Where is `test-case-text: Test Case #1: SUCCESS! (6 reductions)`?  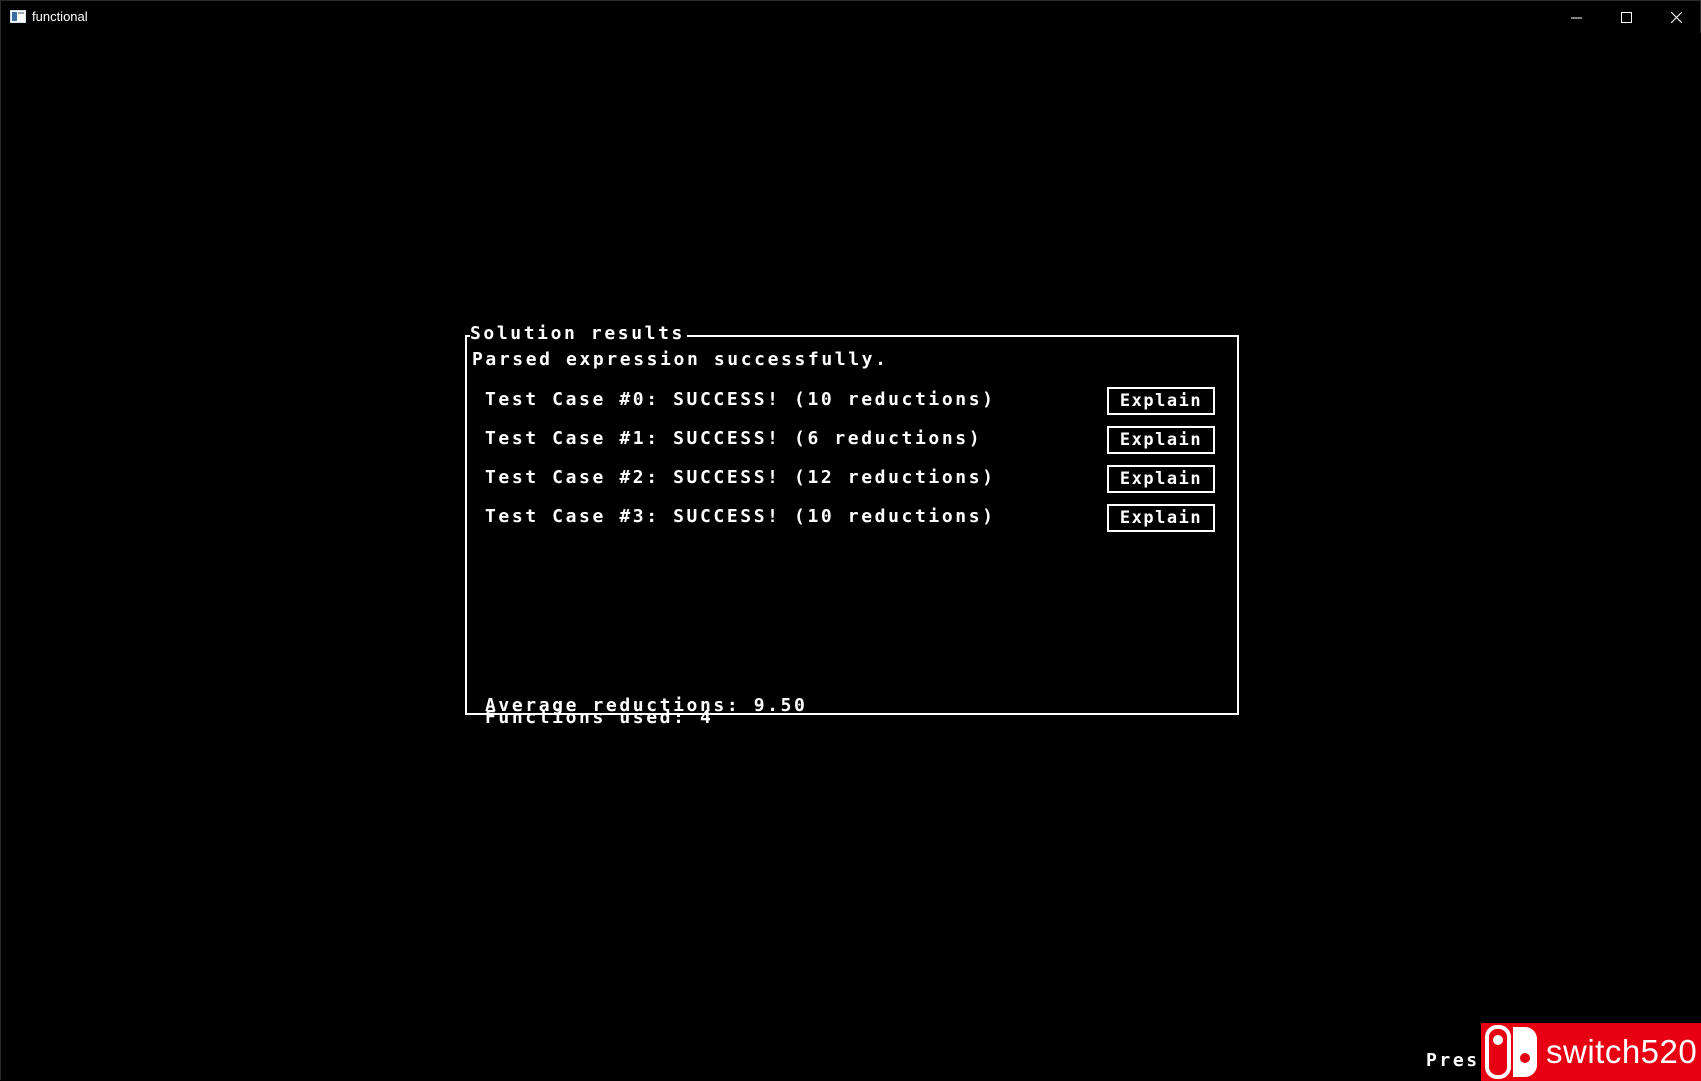
test-case-text: Test Case #1: SUCCESS! (6 reductions) is located at coordinates (734, 438).